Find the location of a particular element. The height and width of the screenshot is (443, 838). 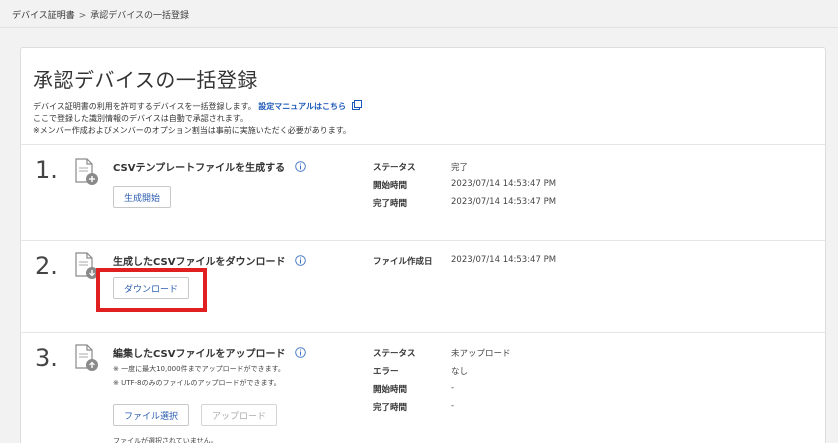

description-line-1: デバイス証明書の利用を許可するデバイスを一括登録します。 is located at coordinates (144, 106).